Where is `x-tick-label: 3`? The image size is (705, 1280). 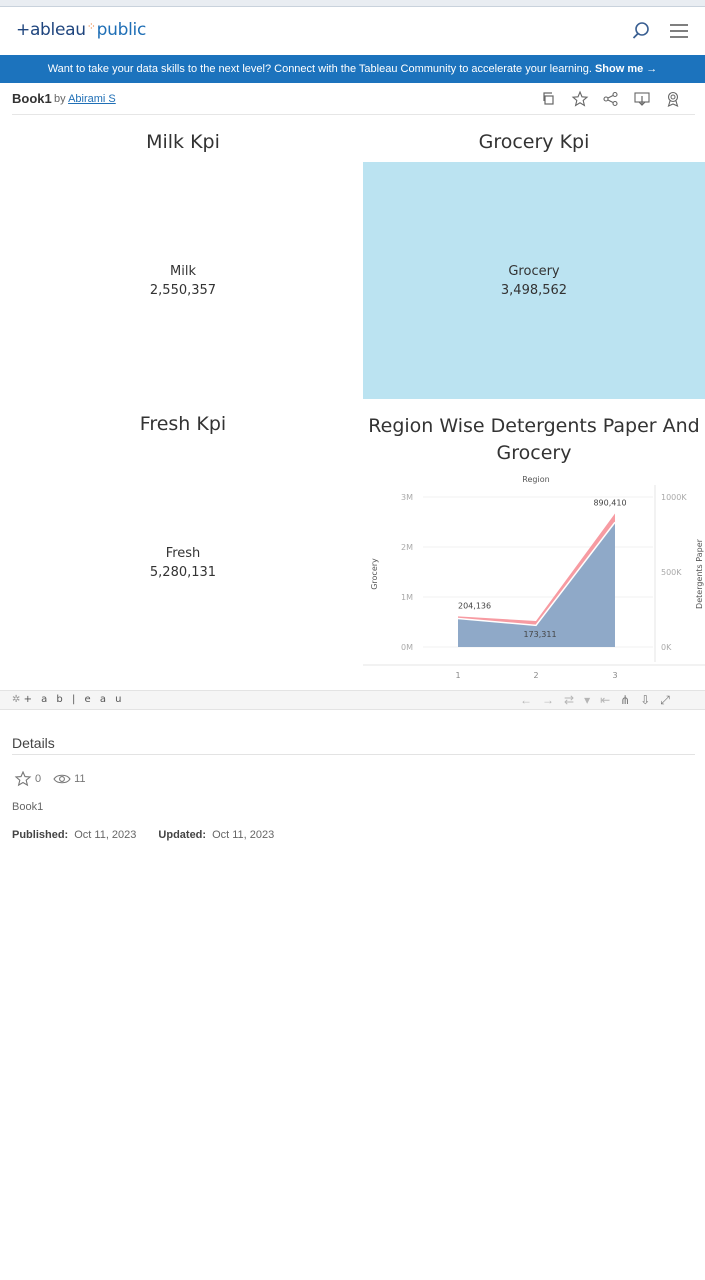
x-tick-label: 3 is located at coordinates (614, 675).